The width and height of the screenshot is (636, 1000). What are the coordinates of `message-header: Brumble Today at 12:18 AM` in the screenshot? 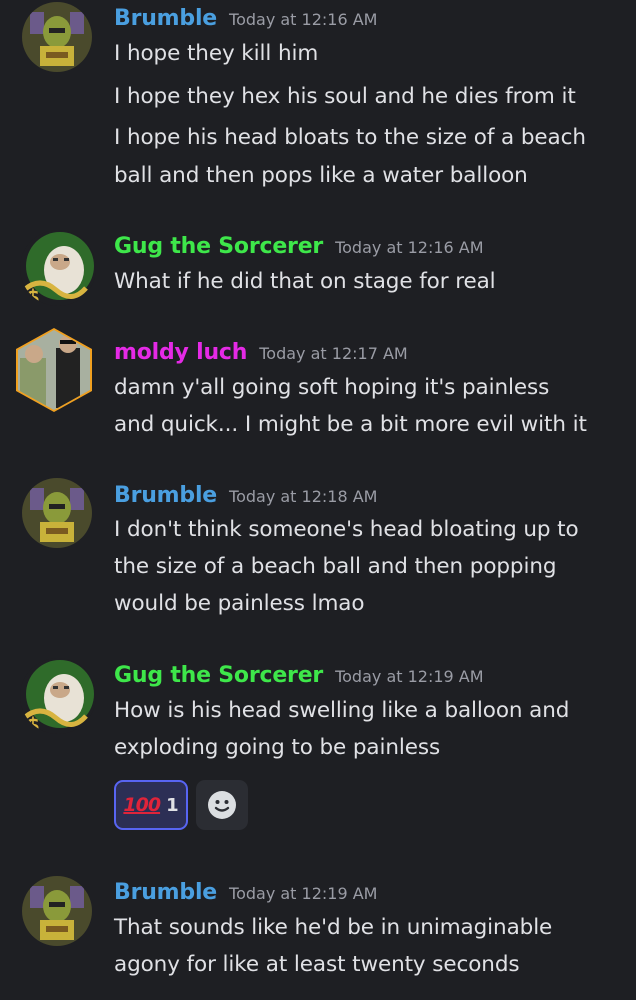 It's located at (245, 495).